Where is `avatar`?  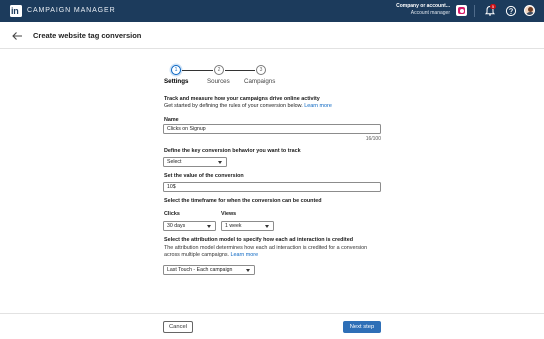
avatar is located at coordinates (529, 10).